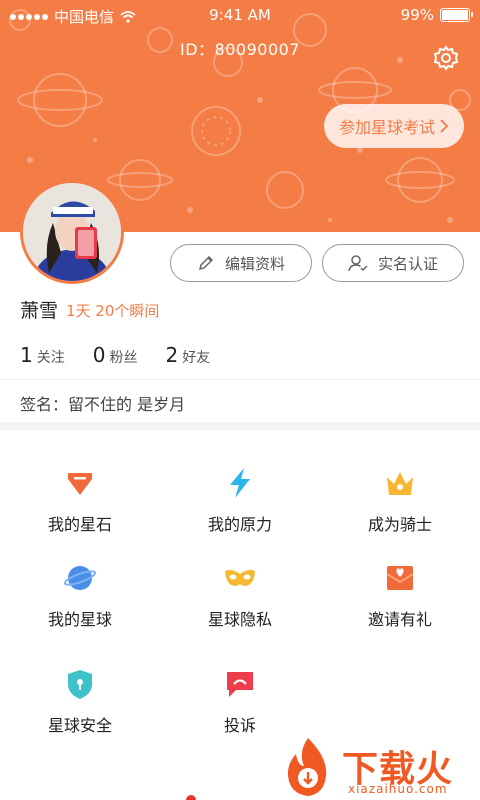 The image size is (480, 800). What do you see at coordinates (399, 619) in the screenshot?
I see `menu-item-label: 邀请有礼` at bounding box center [399, 619].